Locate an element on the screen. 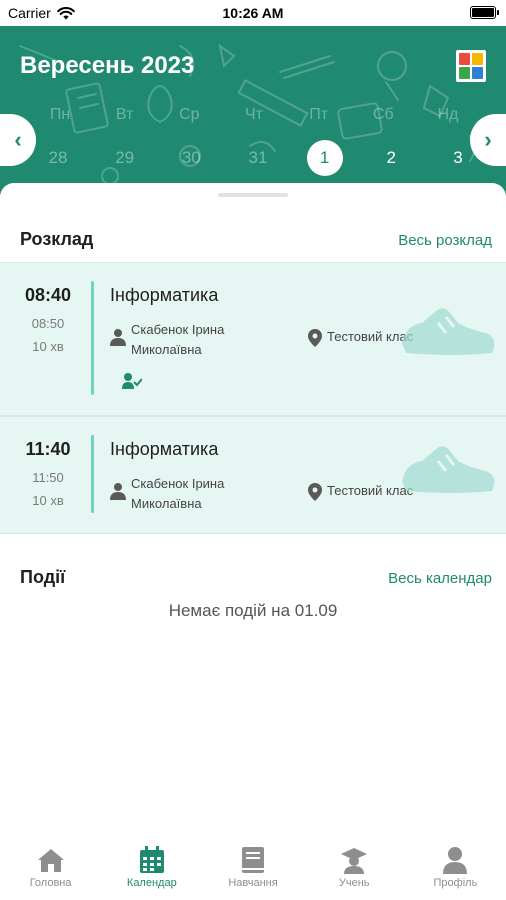 The width and height of the screenshot is (506, 900). lesson-end-time: 11:50 is located at coordinates (48, 477).